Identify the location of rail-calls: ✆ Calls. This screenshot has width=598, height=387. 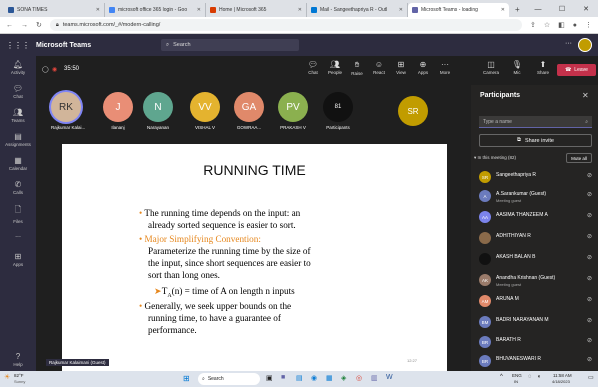
(18, 187).